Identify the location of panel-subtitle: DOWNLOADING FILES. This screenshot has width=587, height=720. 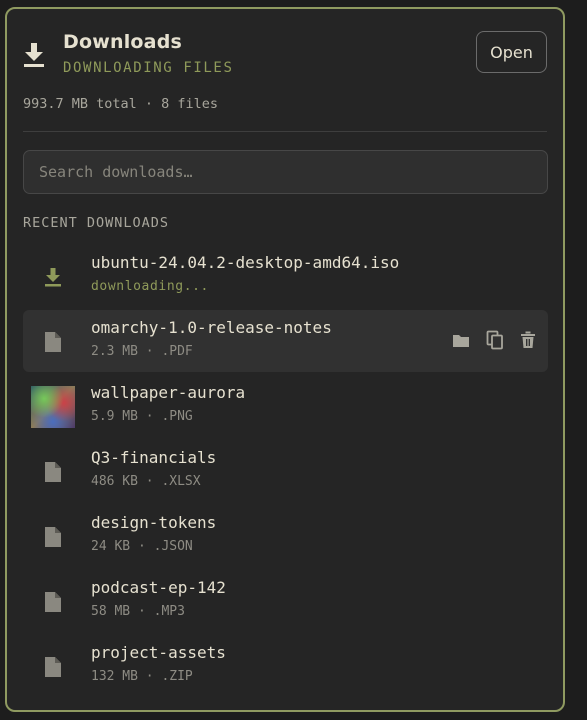
(148, 68).